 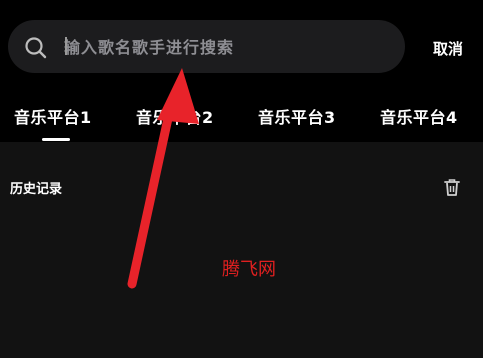 What do you see at coordinates (53, 116) in the screenshot?
I see `tab-platform-1: 音乐平台1` at bounding box center [53, 116].